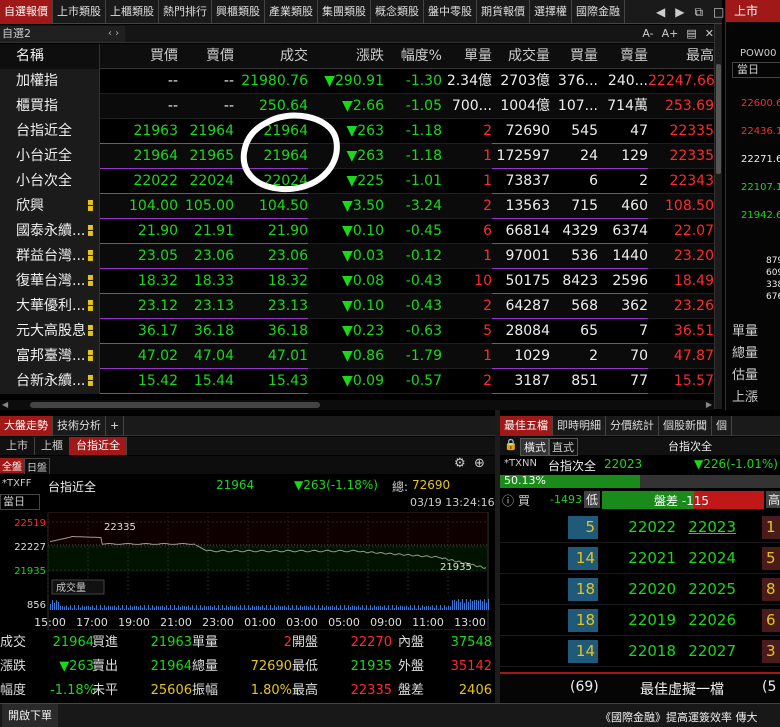 This screenshot has width=780, height=727. Describe the element at coordinates (344, 12) in the screenshot. I see `top-tab-6: 集團類股` at that location.